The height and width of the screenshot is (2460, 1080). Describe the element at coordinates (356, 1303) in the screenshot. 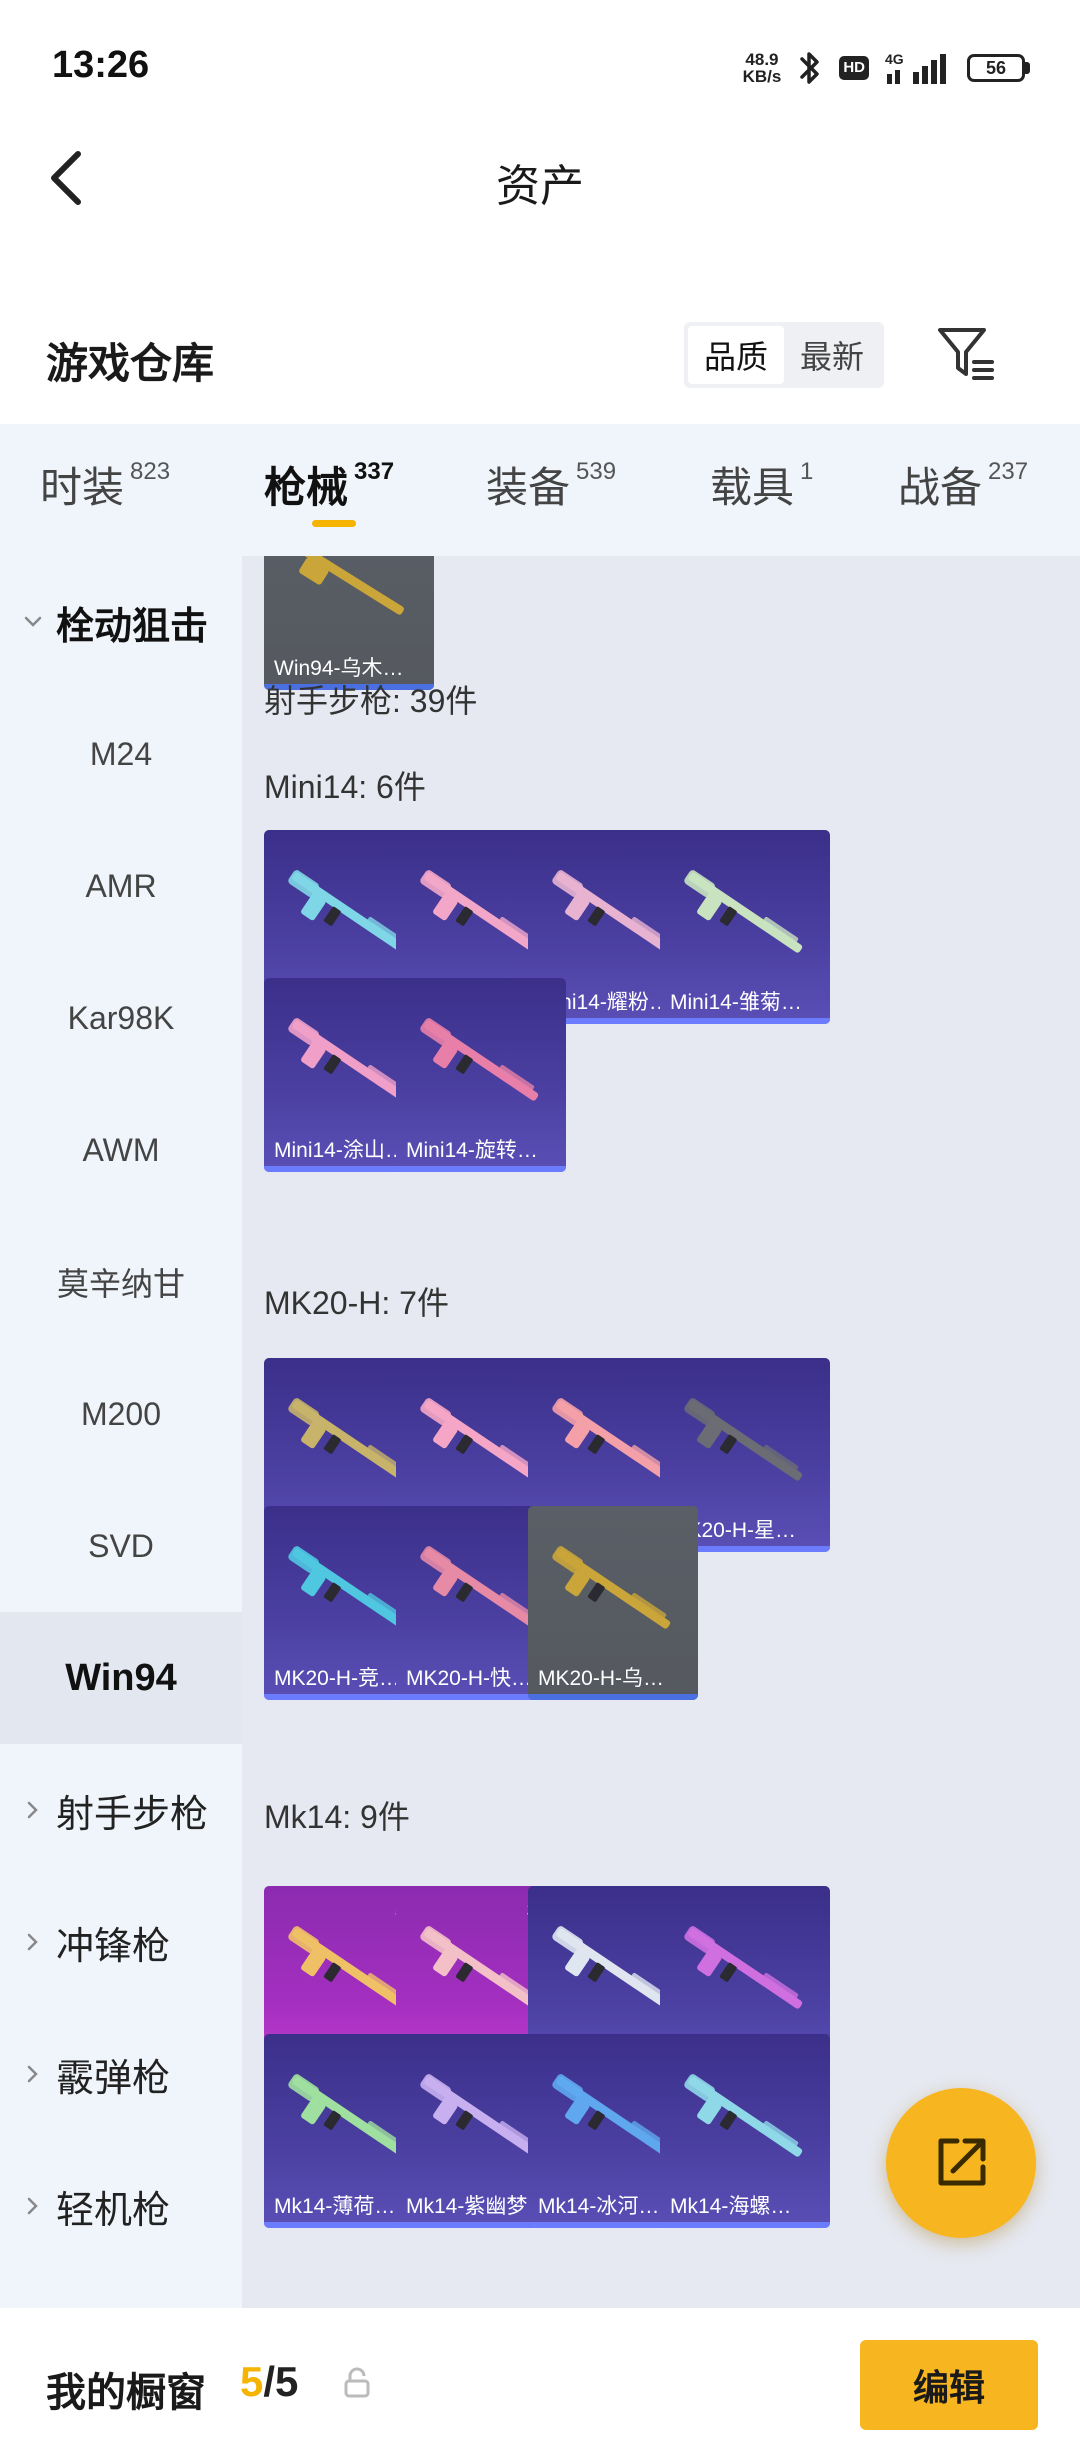

I see `subgroup-title: MK20-H: 7件` at that location.